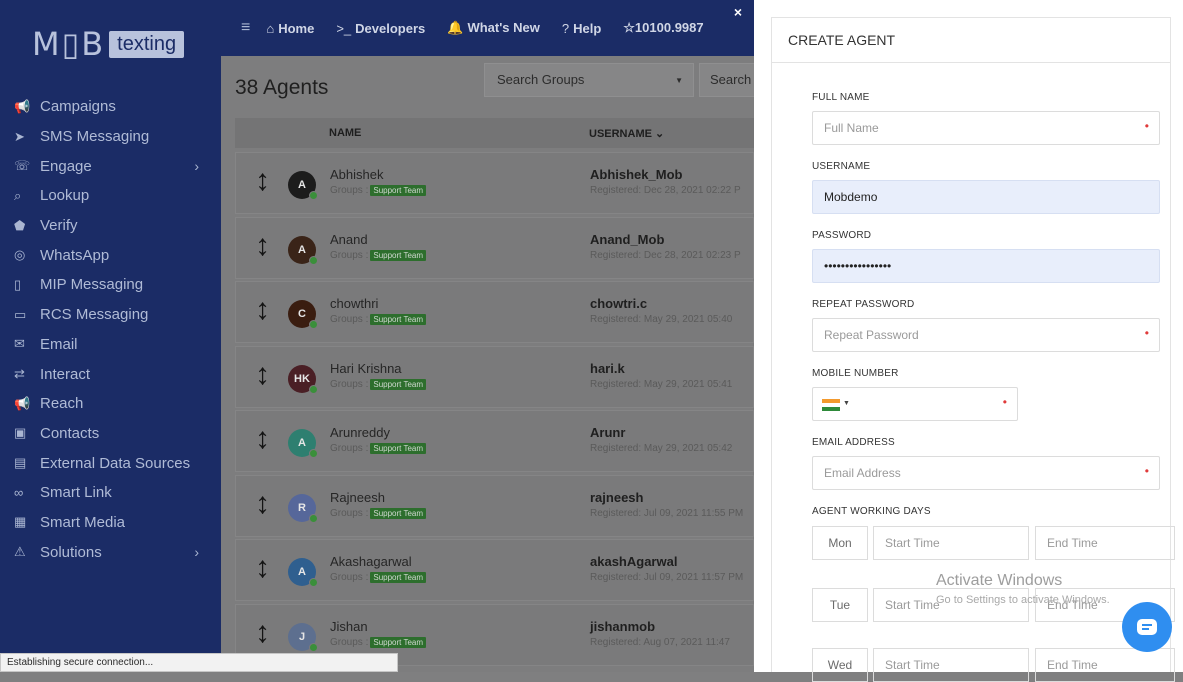  I want to click on sidebar-item-verify: ⬟ Verify, so click(110, 226).